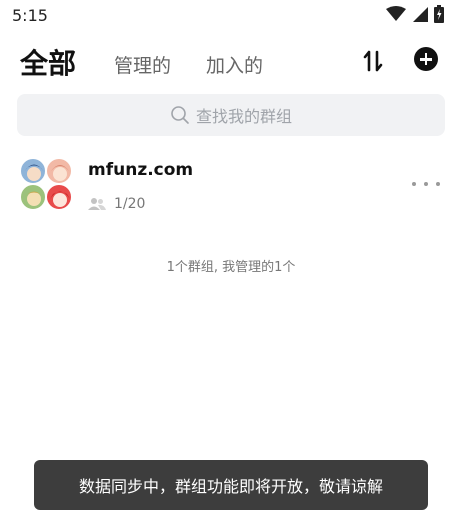 Image resolution: width=462 pixels, height=519 pixels. Describe the element at coordinates (231, 15) in the screenshot. I see `status-bar: 5:15` at that location.